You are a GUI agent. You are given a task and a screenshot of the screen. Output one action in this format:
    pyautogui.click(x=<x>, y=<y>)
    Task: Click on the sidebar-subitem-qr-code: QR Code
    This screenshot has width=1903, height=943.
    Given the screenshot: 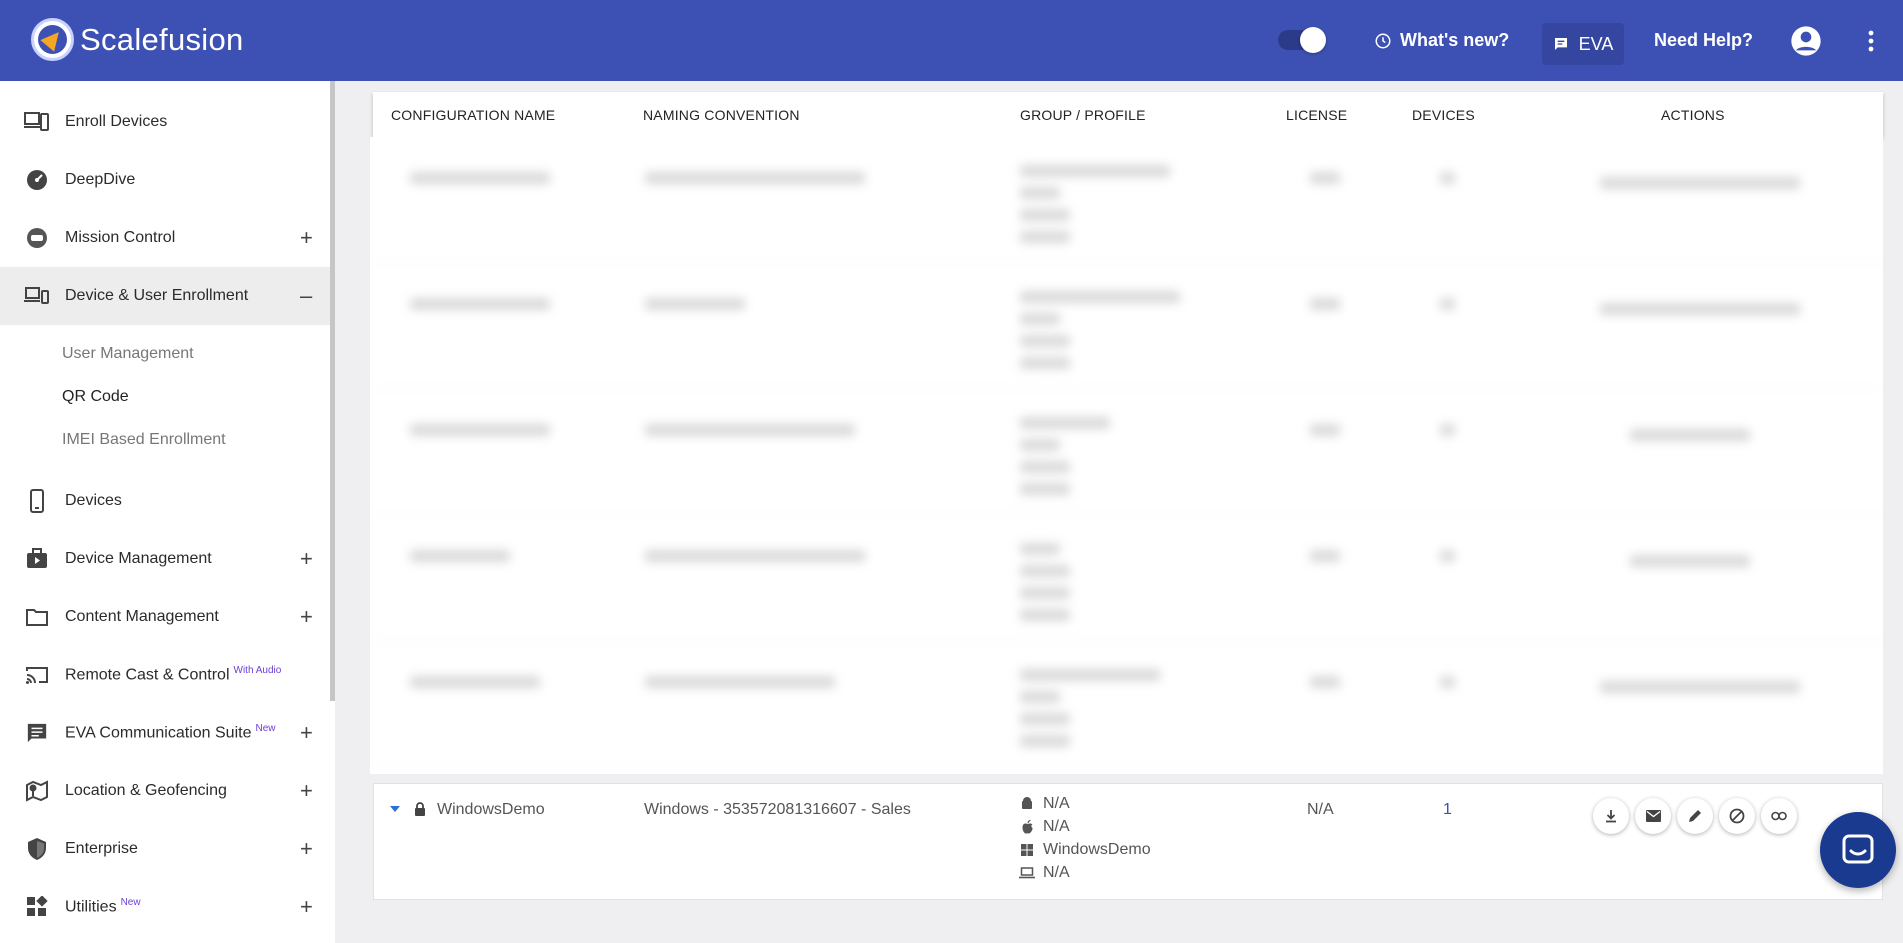 What is the action you would take?
    pyautogui.click(x=95, y=397)
    